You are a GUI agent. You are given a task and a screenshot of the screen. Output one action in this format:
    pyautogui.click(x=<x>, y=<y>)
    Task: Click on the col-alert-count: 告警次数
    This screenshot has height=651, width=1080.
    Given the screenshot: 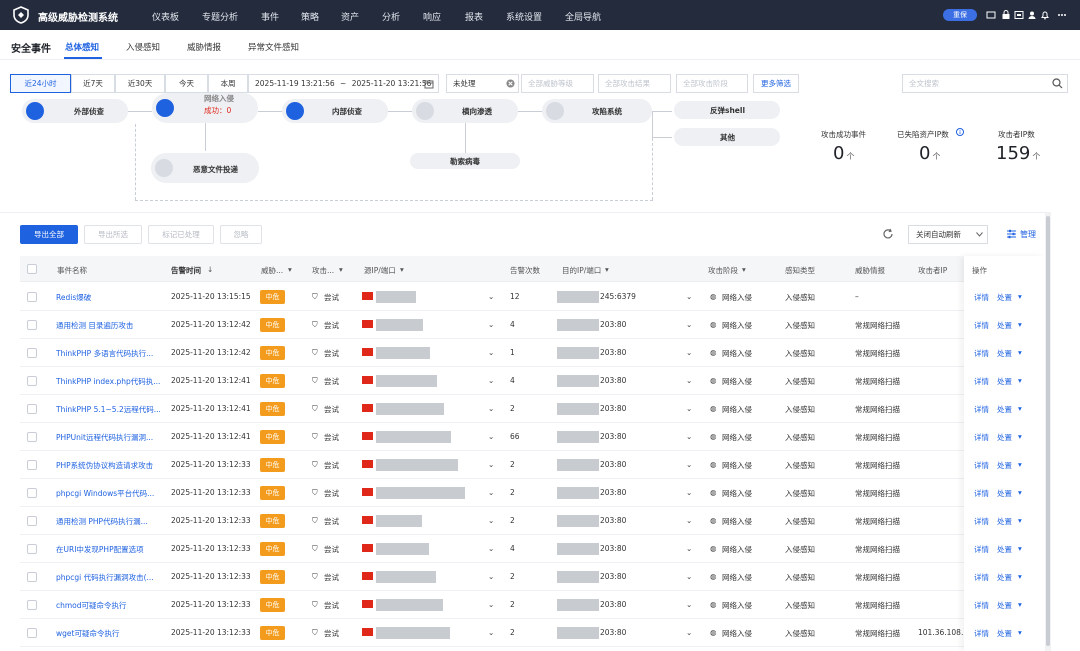 What is the action you would take?
    pyautogui.click(x=525, y=270)
    